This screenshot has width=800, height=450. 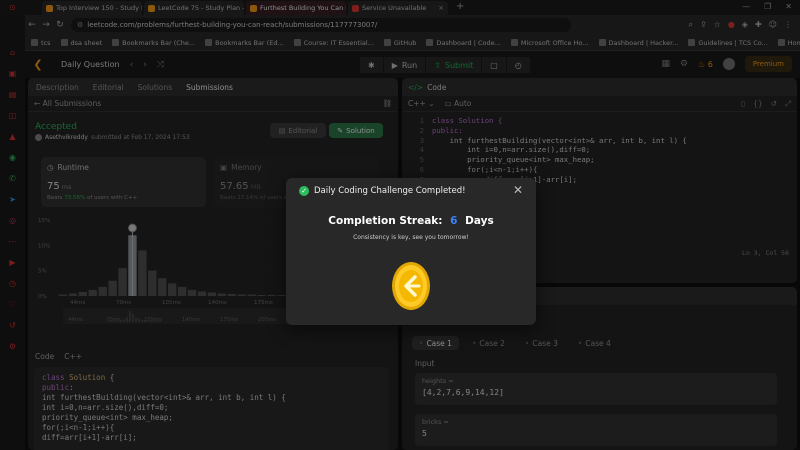 I want to click on check-circle-icon: ✓, so click(x=304, y=191).